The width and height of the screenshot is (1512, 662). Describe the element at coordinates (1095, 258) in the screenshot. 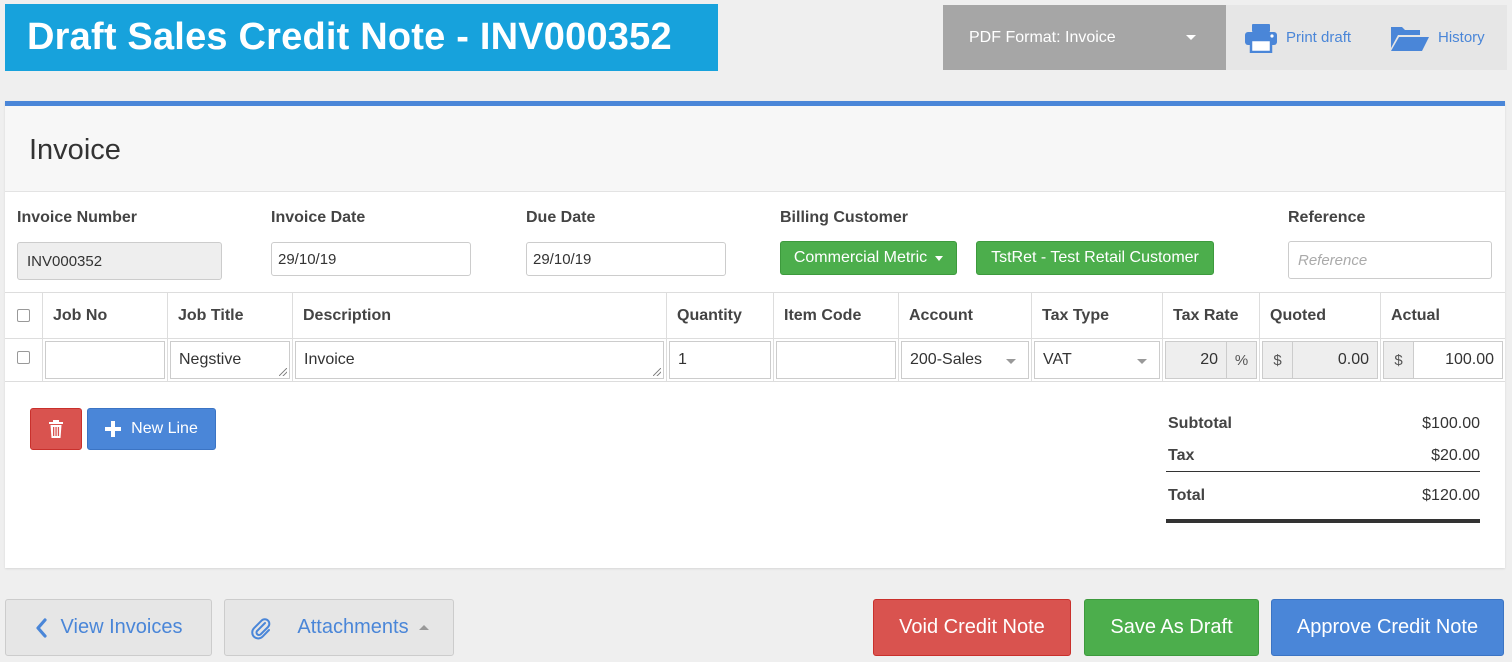

I see `customer-button: TstRet - Test Retail Customer` at that location.